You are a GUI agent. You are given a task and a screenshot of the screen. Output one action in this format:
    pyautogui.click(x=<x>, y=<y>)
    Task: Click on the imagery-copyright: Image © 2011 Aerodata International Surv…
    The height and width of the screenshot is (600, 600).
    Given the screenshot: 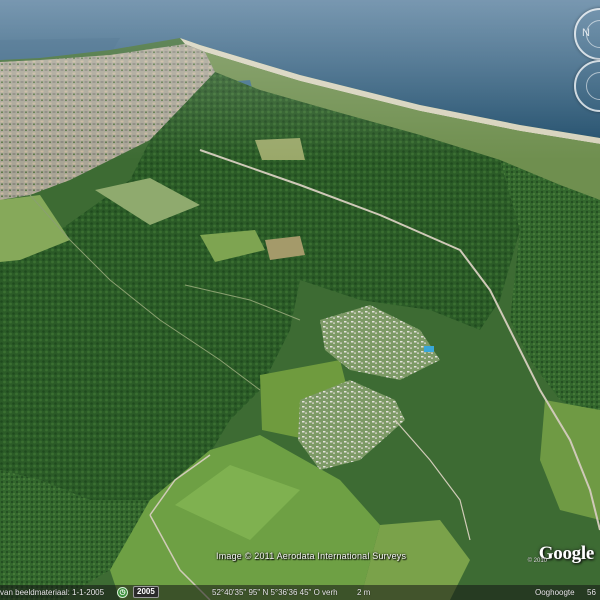 What is the action you would take?
    pyautogui.click(x=311, y=556)
    